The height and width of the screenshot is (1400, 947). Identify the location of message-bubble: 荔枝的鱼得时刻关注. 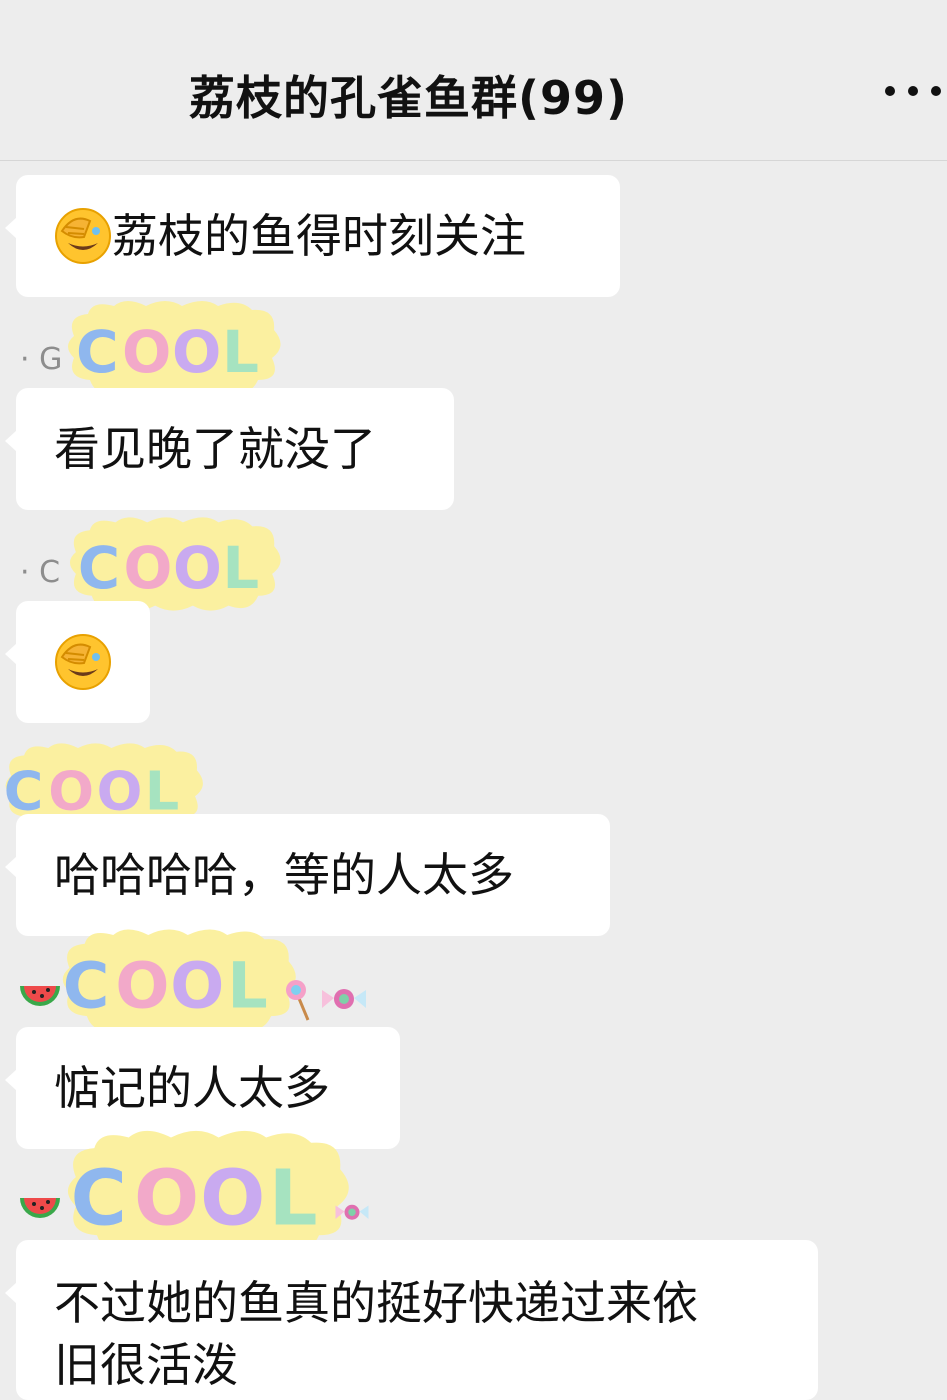
(312, 236).